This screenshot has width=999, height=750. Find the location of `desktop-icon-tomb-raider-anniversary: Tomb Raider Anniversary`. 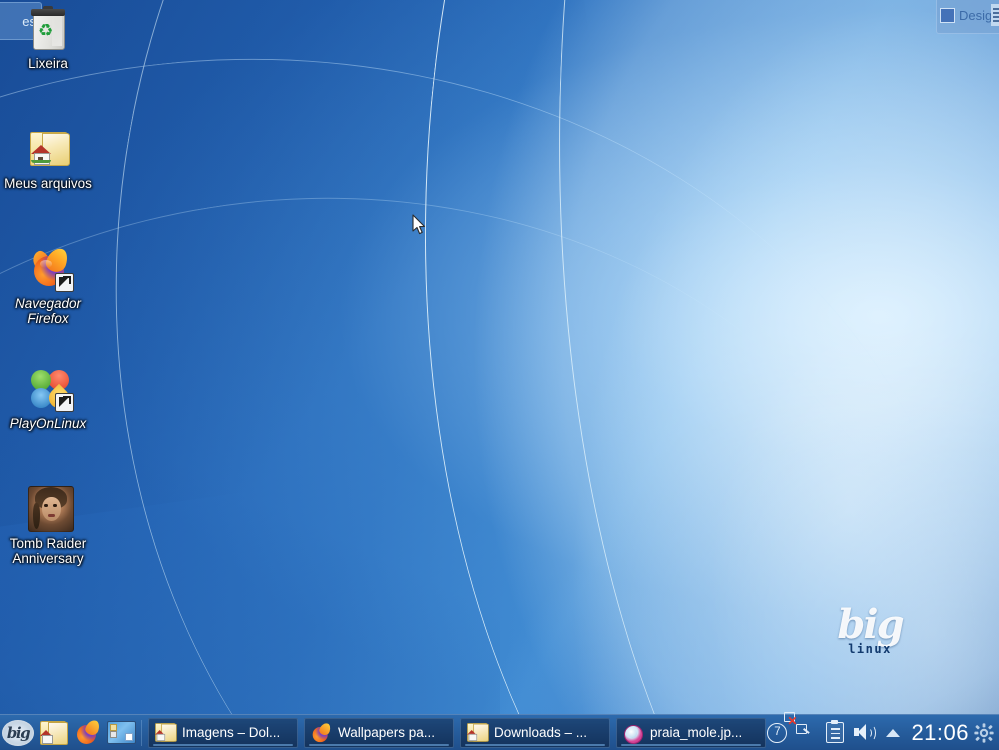

desktop-icon-tomb-raider-anniversary: Tomb Raider Anniversary is located at coordinates (48, 525).